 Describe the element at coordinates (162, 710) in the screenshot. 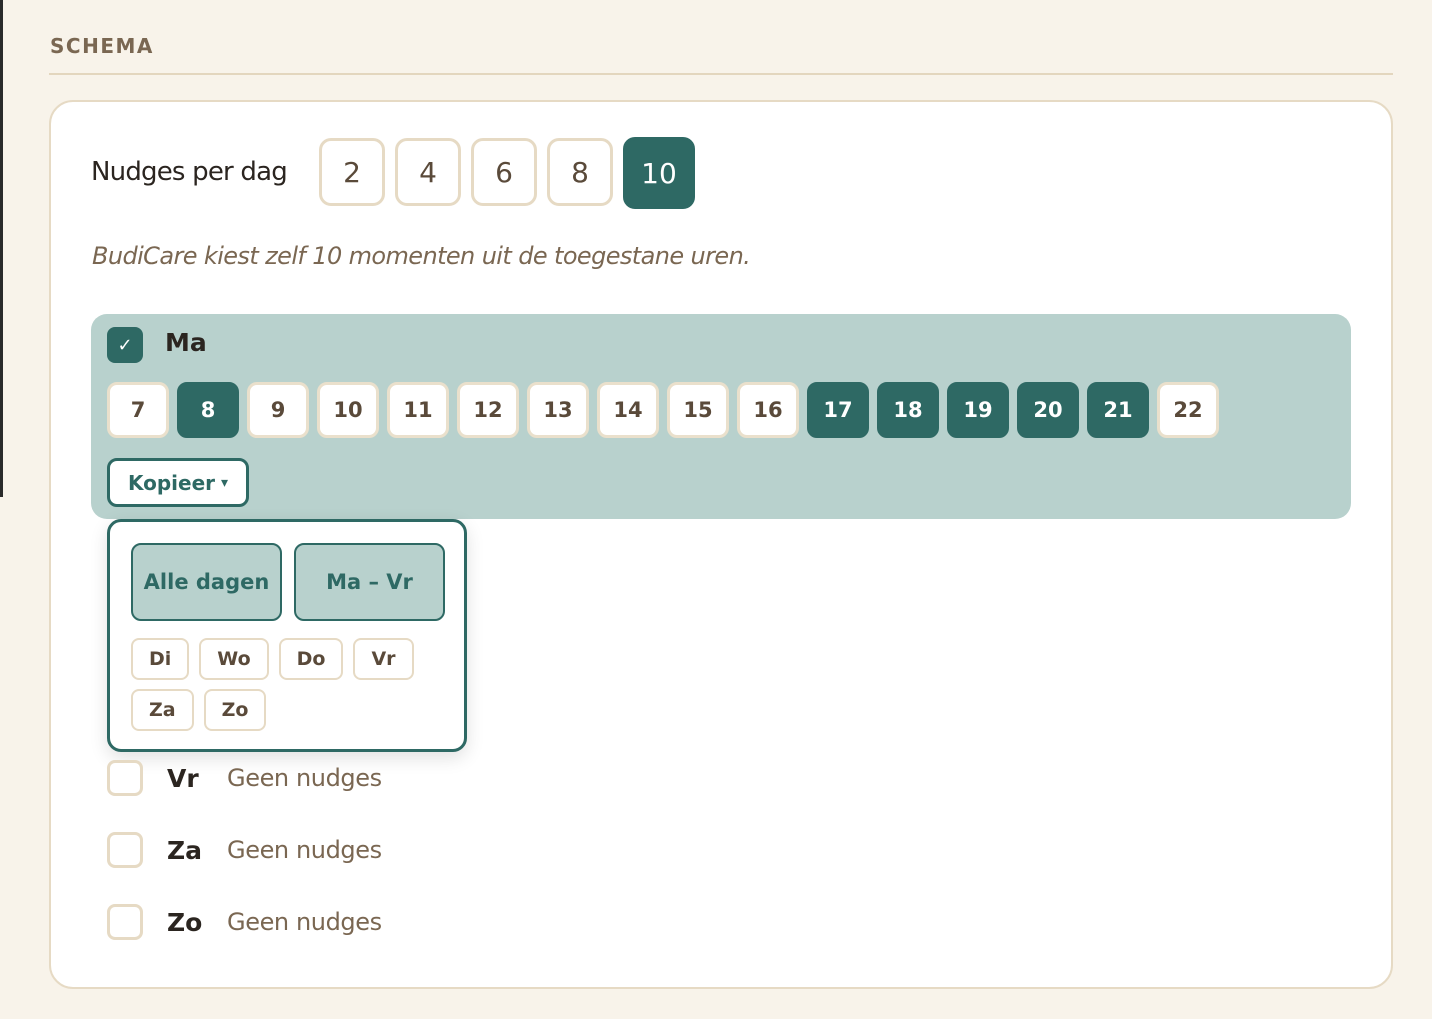

I see `copy-to-za-button: Za` at that location.